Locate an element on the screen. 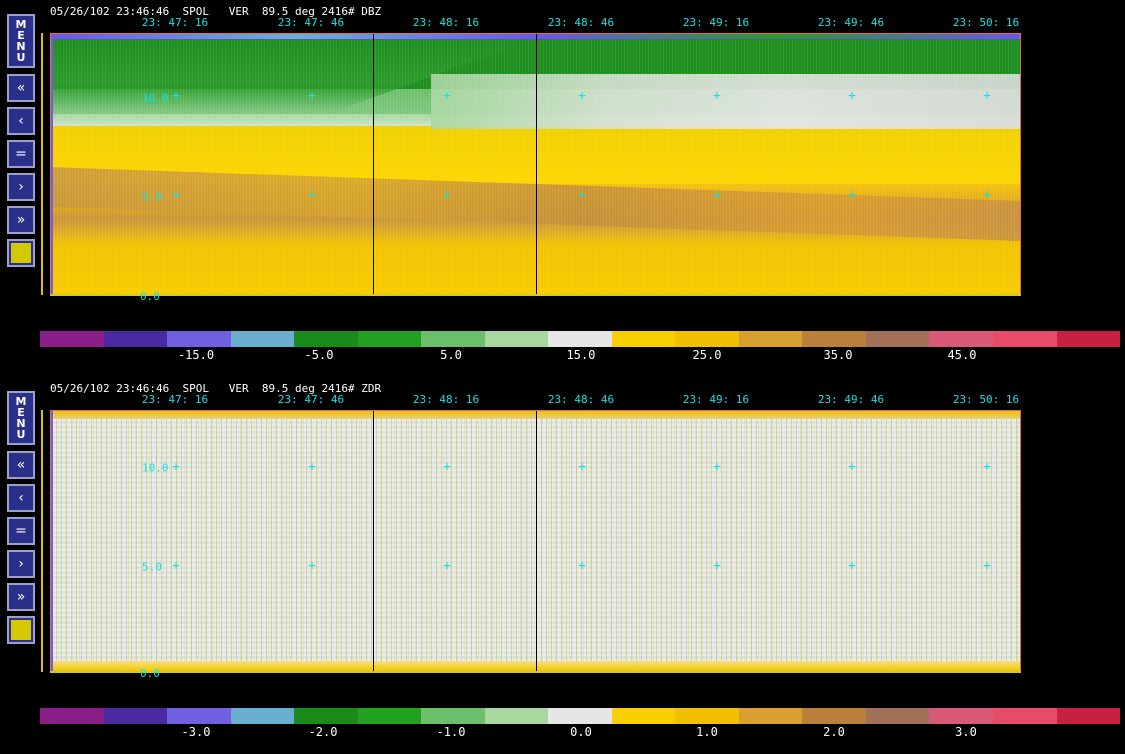  color-swatch-icon is located at coordinates (21, 253).